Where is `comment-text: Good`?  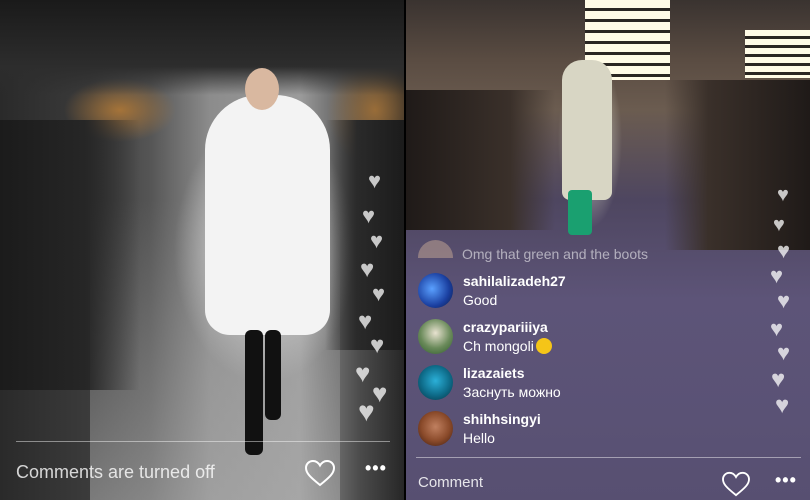
comment-text: Good is located at coordinates (480, 300).